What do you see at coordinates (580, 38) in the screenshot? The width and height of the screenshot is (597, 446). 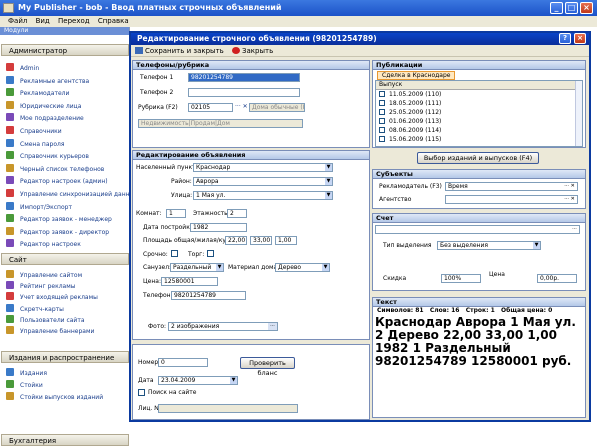 I see `close-dialog-icon: ×` at bounding box center [580, 38].